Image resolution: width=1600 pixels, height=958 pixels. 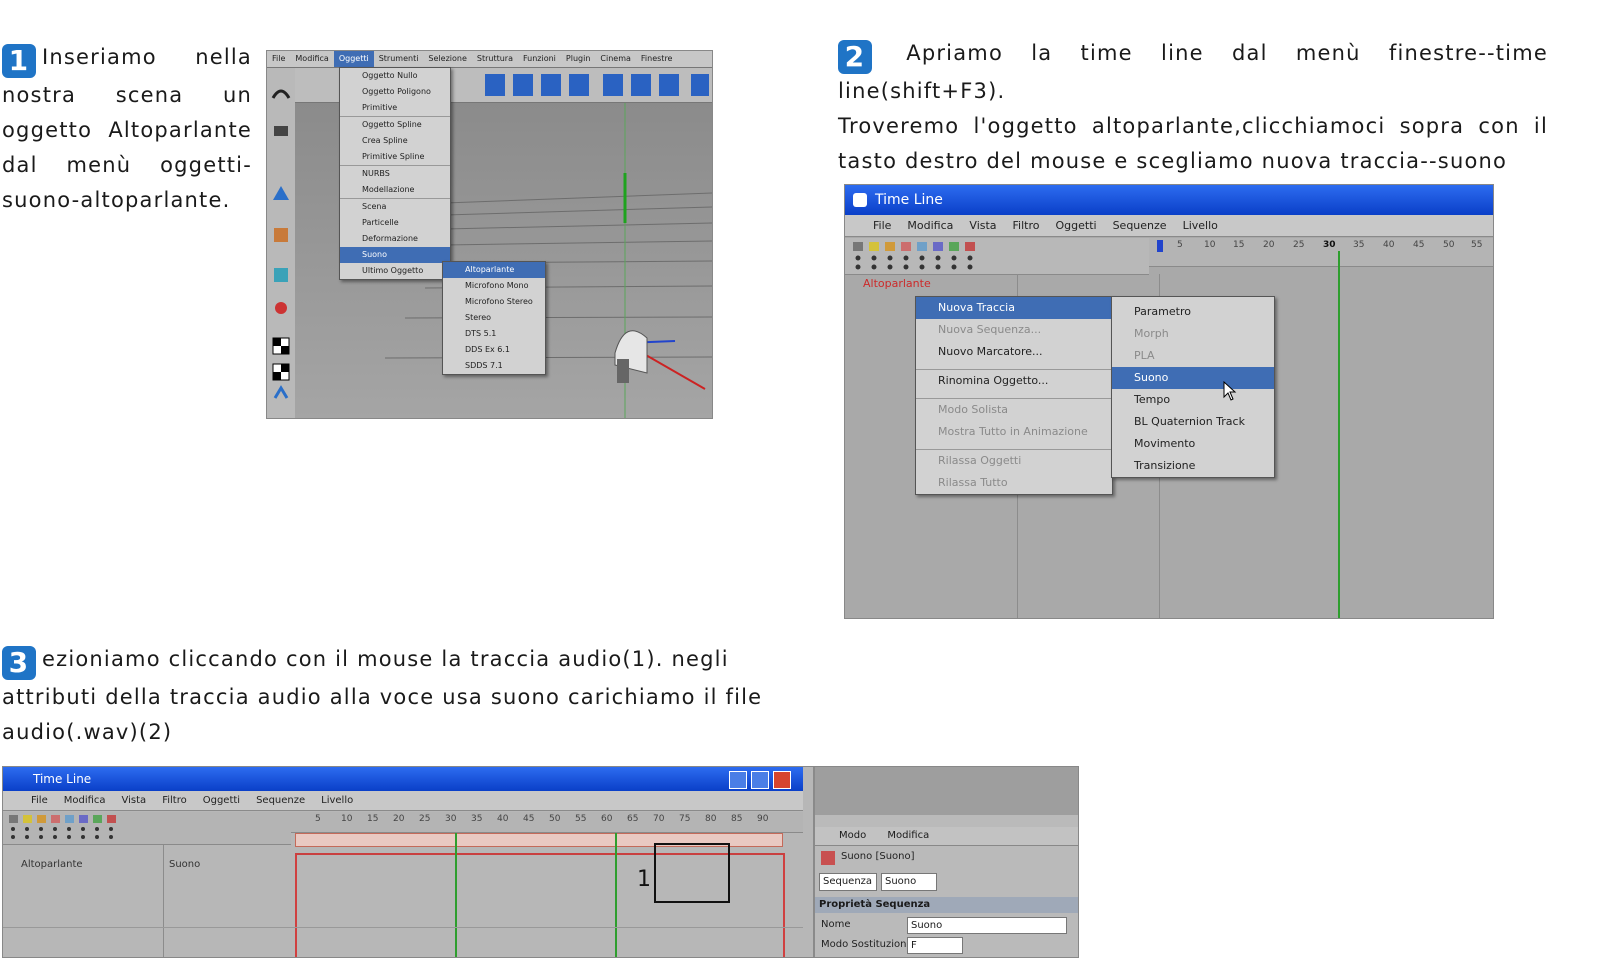 What do you see at coordinates (1014, 308) in the screenshot?
I see `s2-ctx-nuova-traccia: Nuova Traccia` at bounding box center [1014, 308].